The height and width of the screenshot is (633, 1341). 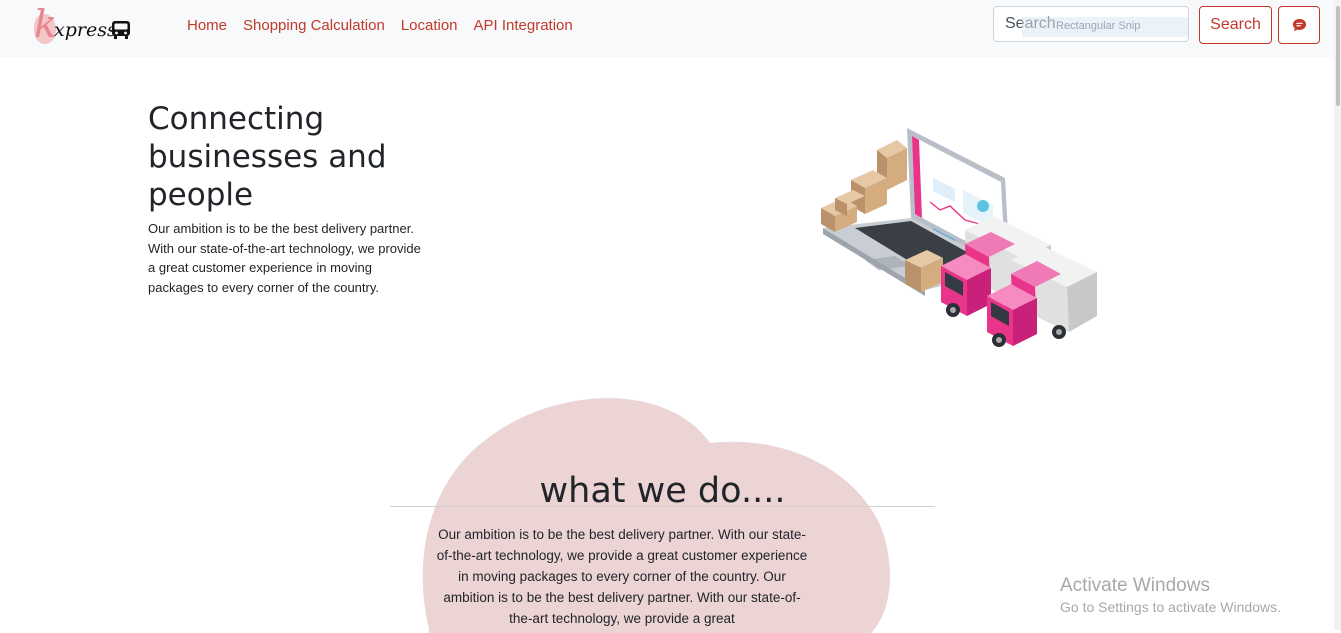 I want to click on search-button: Search, so click(x=1235, y=25).